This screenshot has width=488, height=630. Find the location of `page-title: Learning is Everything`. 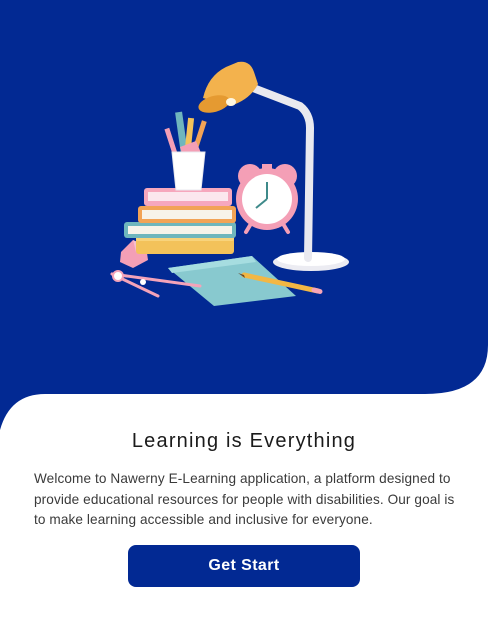

page-title: Learning is Everything is located at coordinates (244, 441).